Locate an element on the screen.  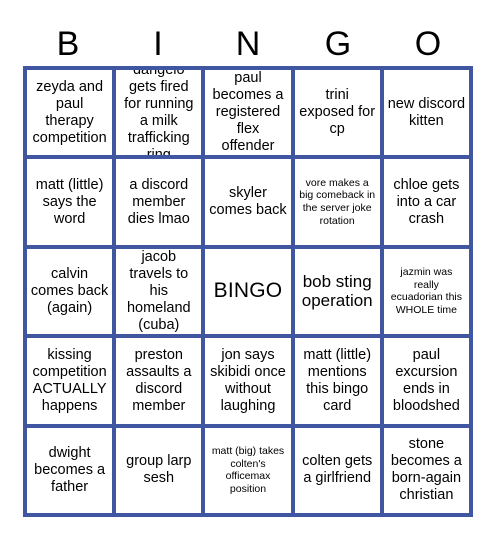
bingo-cell: zeyda and paul therapy competition is located at coordinates (70, 113).